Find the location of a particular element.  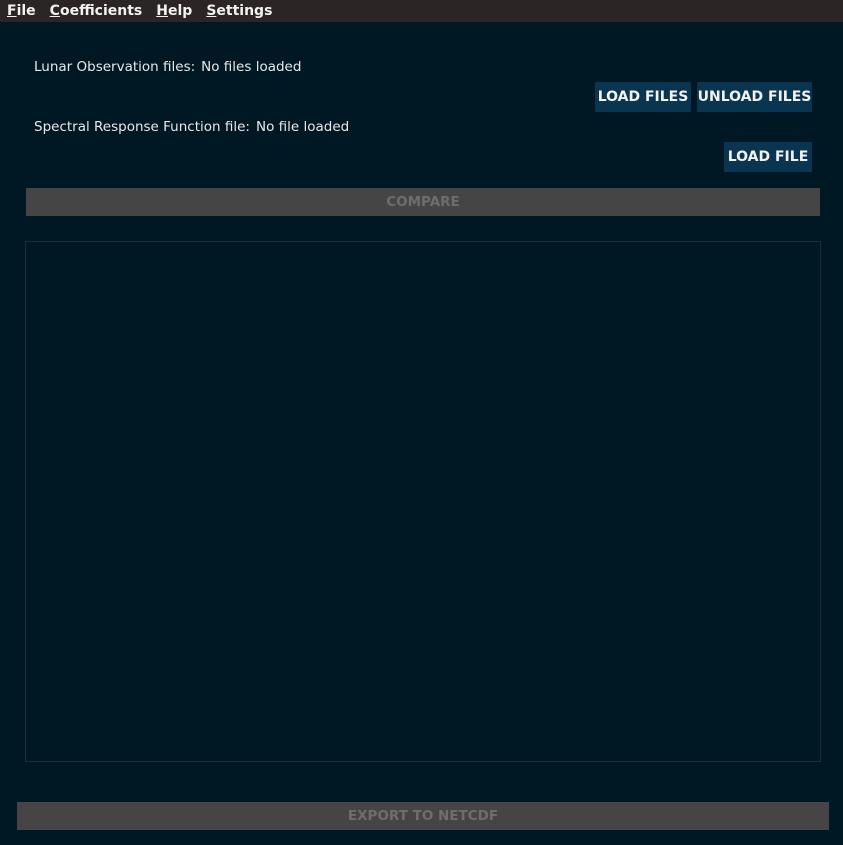

menu-file: File is located at coordinates (21, 11).